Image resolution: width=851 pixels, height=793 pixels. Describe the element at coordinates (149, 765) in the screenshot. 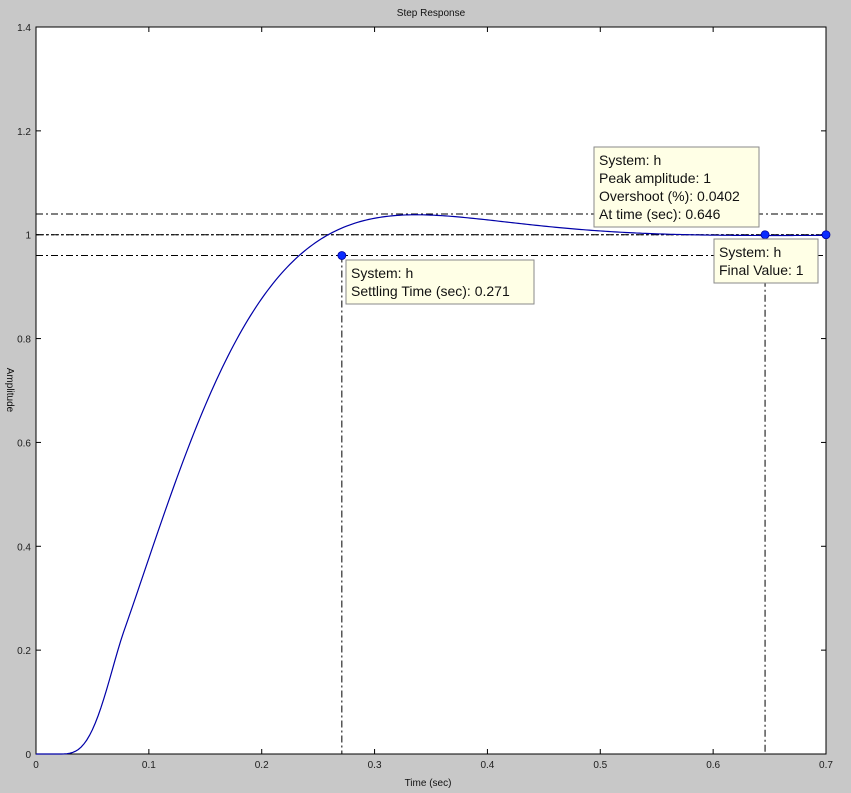

I see `x-tick-label: 0.1` at that location.